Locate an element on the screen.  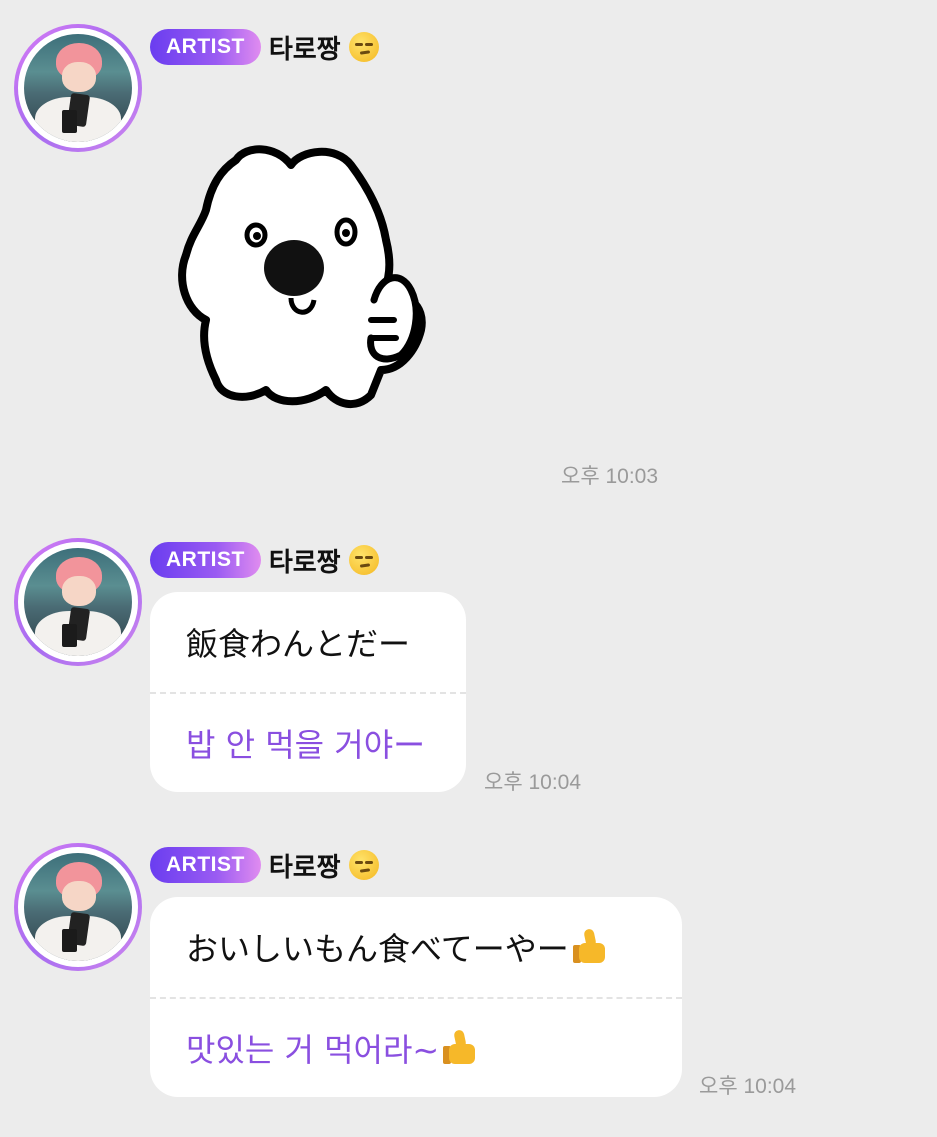
translation-text-row: 맛있는 거 먹어라~ is located at coordinates (416, 1048).